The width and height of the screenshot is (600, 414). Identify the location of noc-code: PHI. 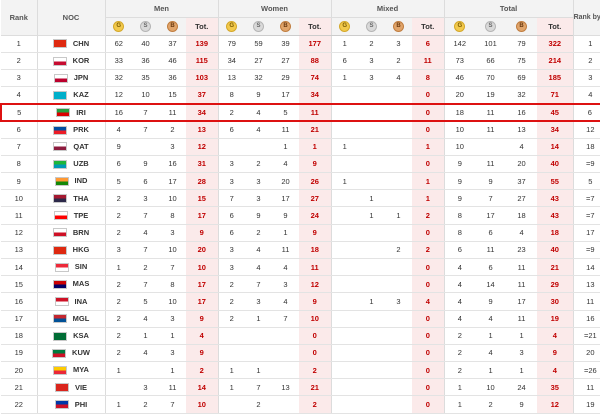
(81, 404).